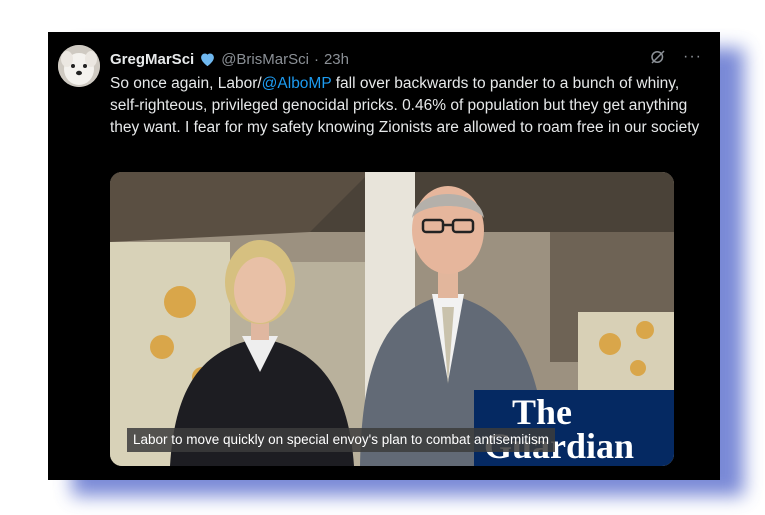  What do you see at coordinates (297, 83) in the screenshot?
I see `mention-link: @AlboMP` at bounding box center [297, 83].